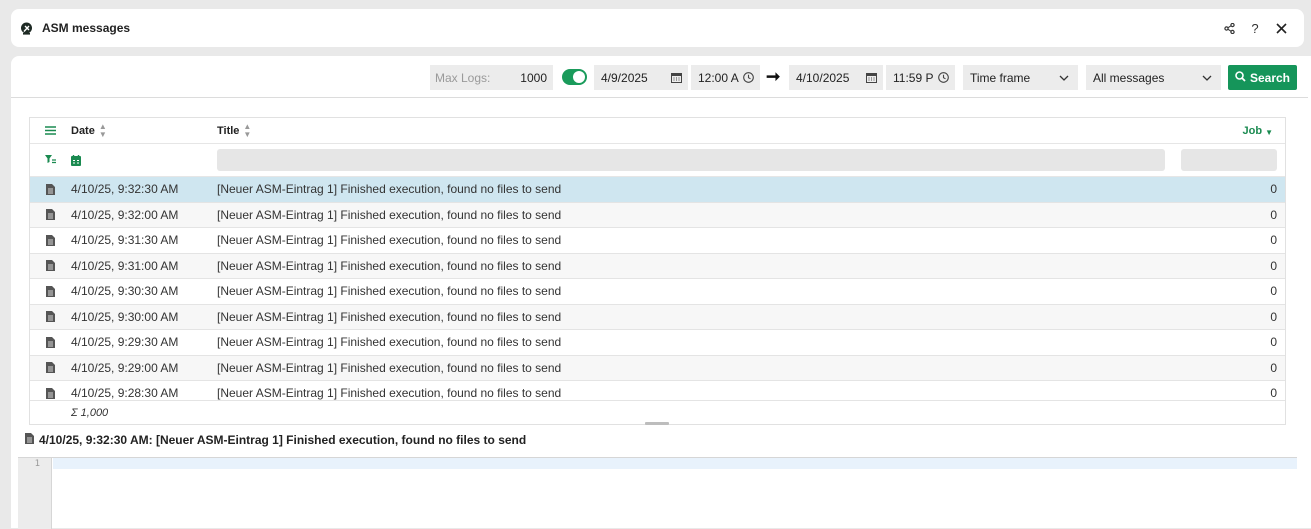 Image resolution: width=1311 pixels, height=529 pixels. Describe the element at coordinates (579, 77) in the screenshot. I see `toggle-knob` at that location.